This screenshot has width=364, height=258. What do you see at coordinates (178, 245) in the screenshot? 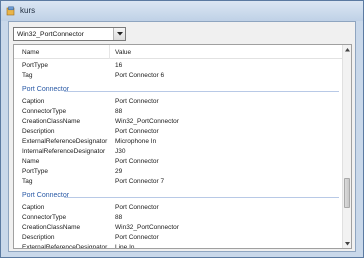
I see `table-row: ExternalReferenceDesignator Line In` at bounding box center [178, 245].